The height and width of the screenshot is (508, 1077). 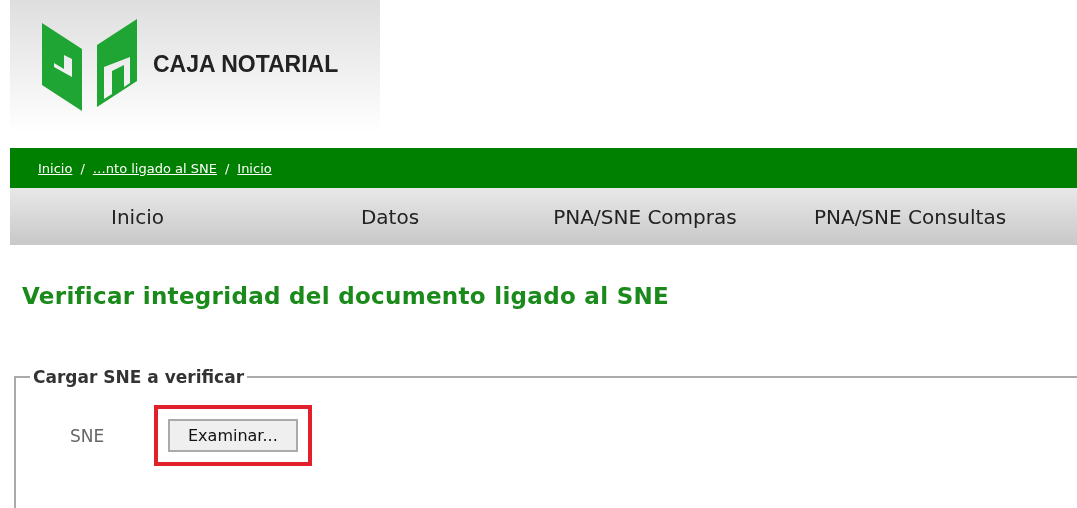 What do you see at coordinates (390, 216) in the screenshot?
I see `nav-item: Datos` at bounding box center [390, 216].